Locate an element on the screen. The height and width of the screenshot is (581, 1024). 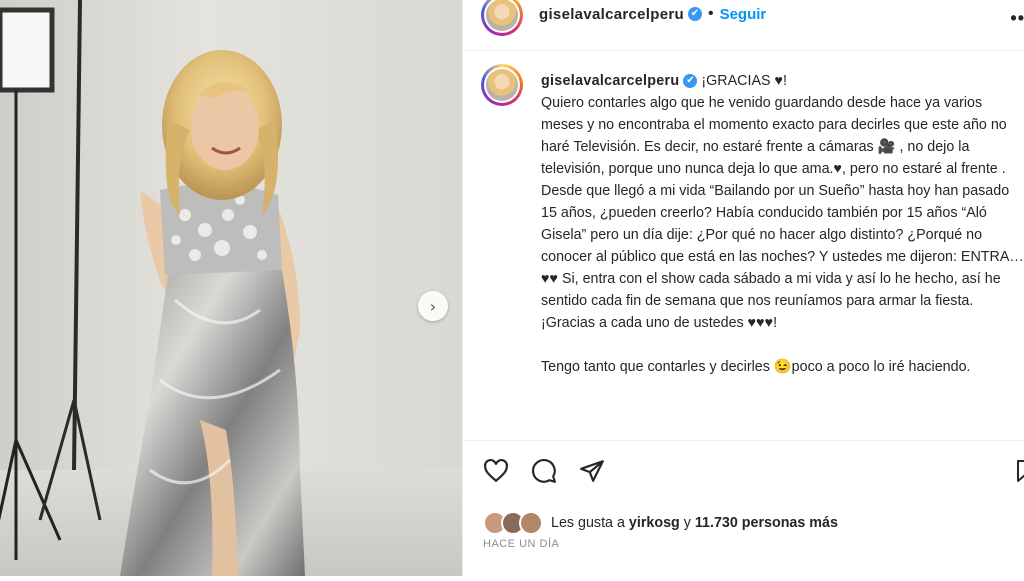
avatar is located at coordinates (502, 18).